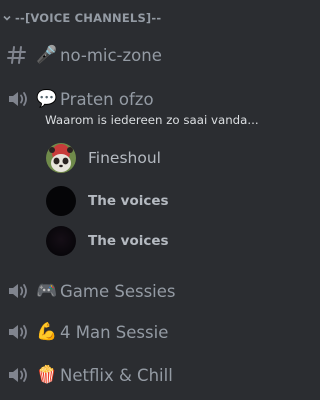  What do you see at coordinates (118, 291) in the screenshot?
I see `channel-name: Game Sessies` at bounding box center [118, 291].